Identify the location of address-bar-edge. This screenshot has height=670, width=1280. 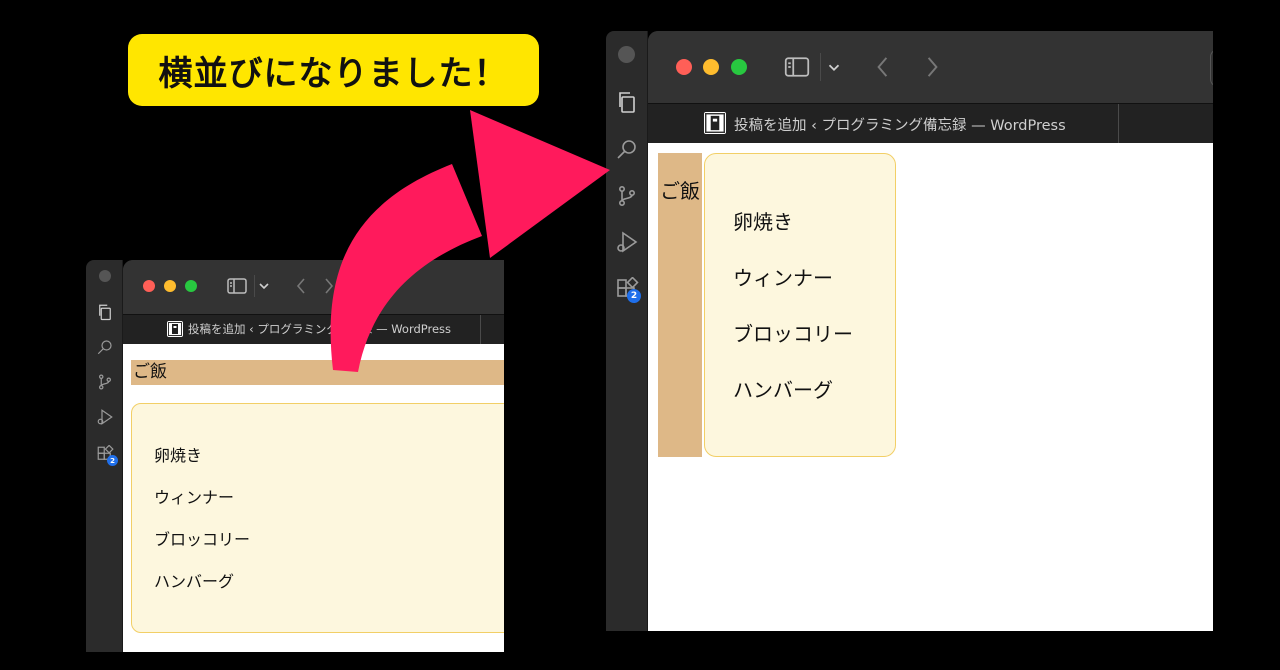
(1211, 68).